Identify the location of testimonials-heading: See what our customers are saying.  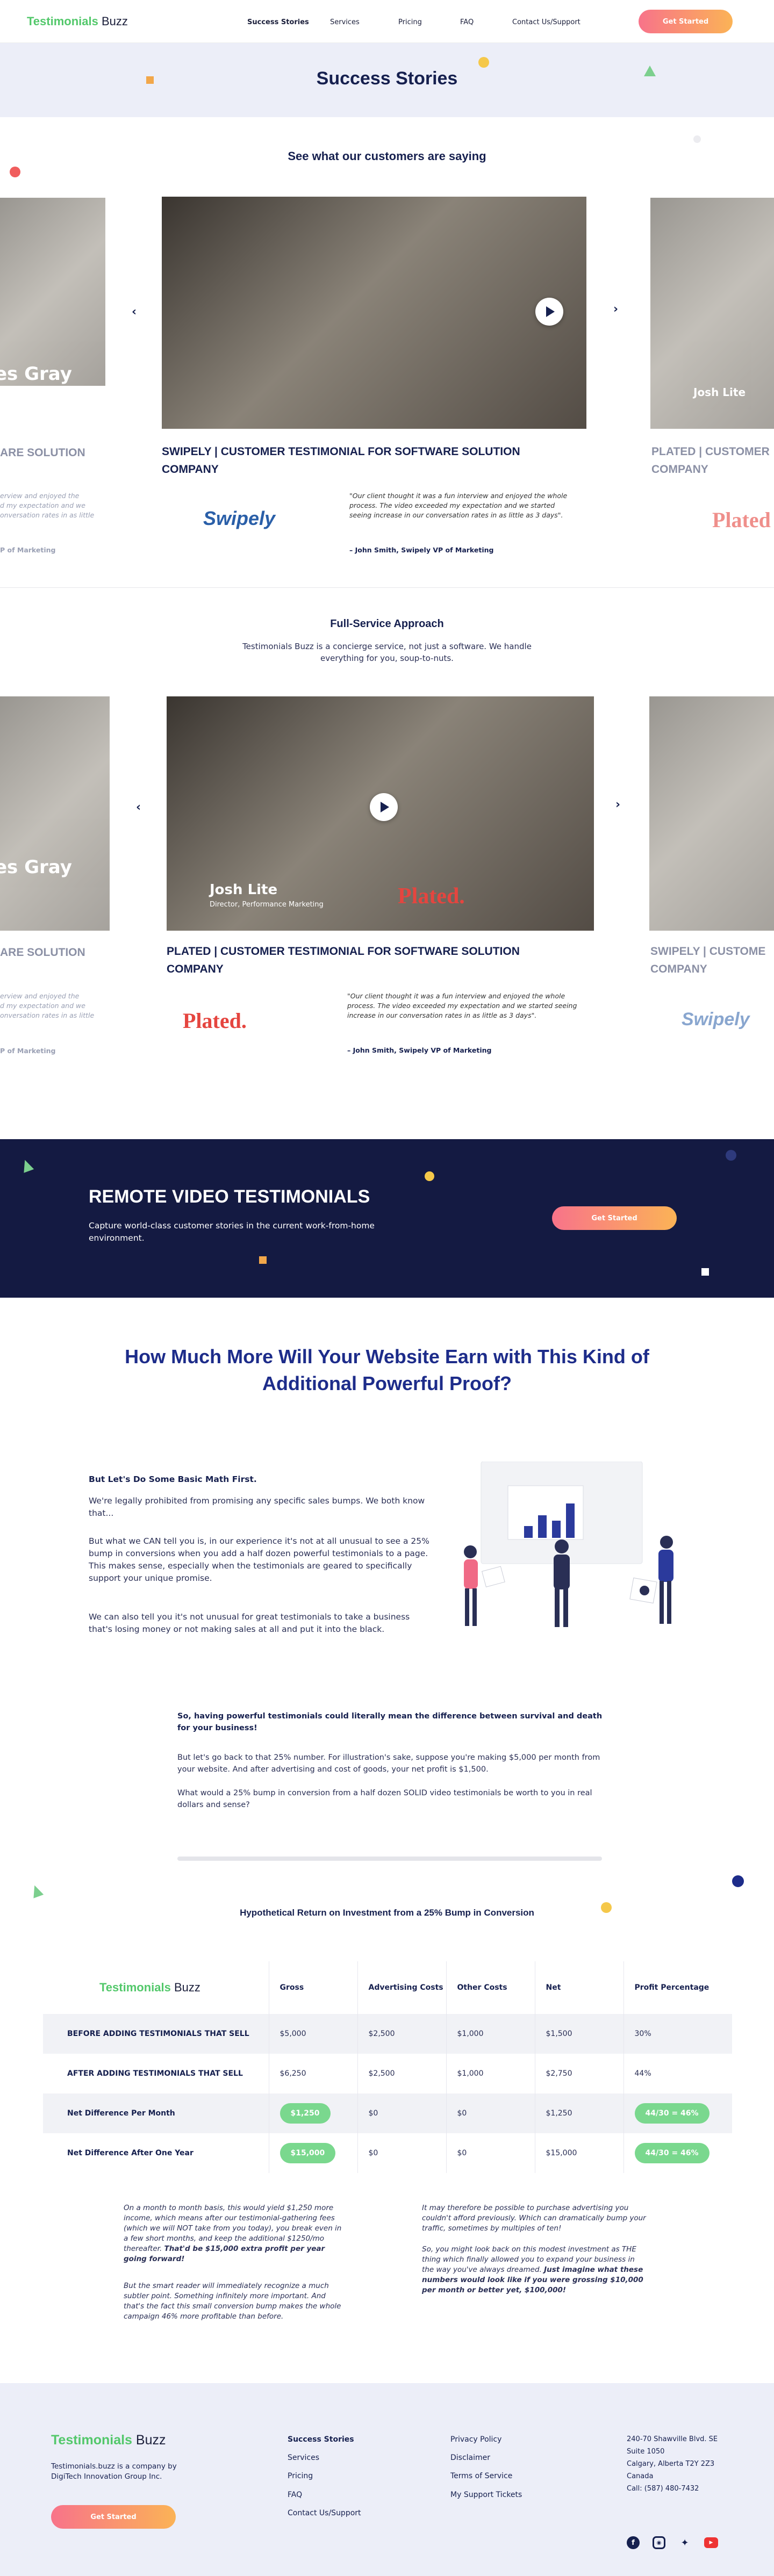
(387, 156).